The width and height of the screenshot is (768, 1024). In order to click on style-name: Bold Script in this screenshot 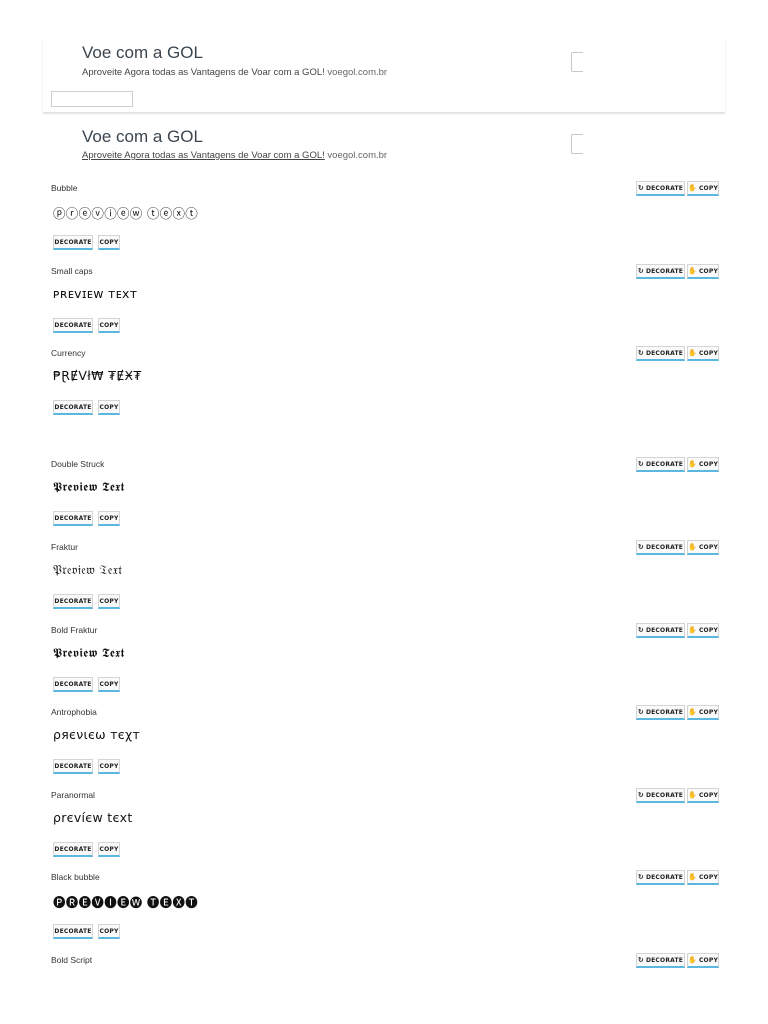, I will do `click(72, 960)`.